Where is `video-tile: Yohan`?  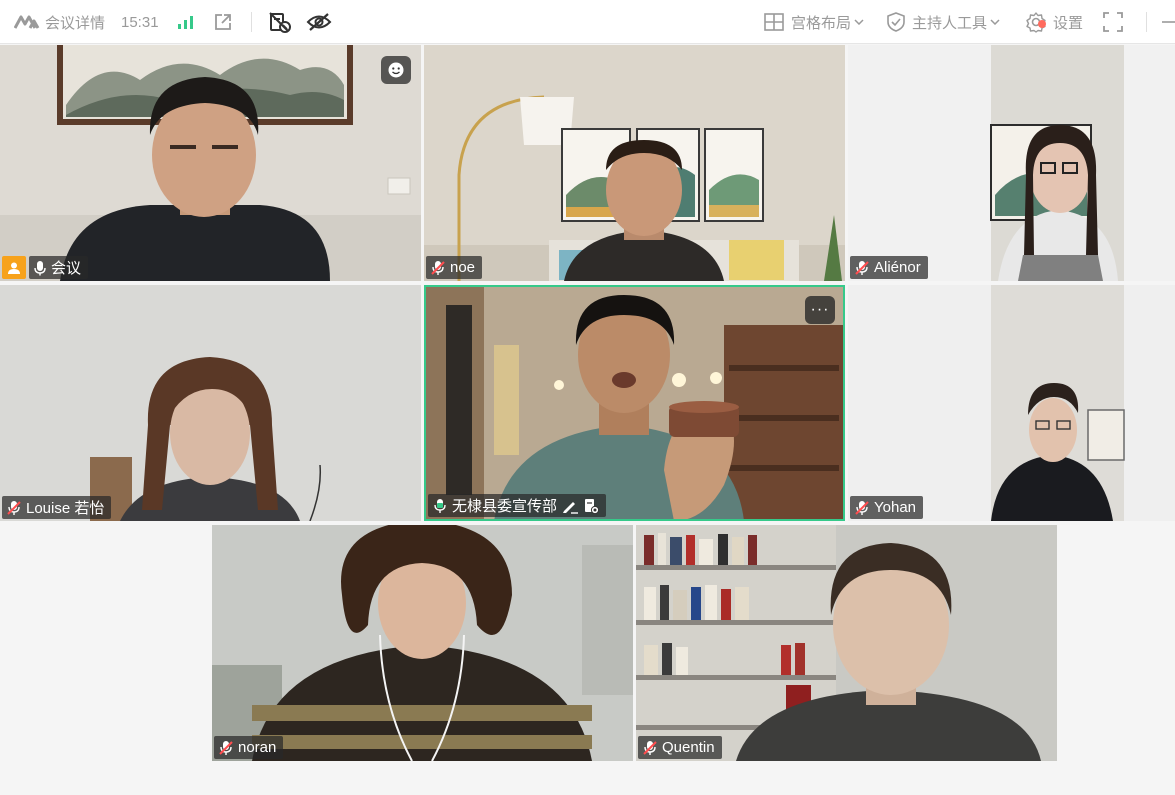
video-tile: Yohan is located at coordinates (1011, 403).